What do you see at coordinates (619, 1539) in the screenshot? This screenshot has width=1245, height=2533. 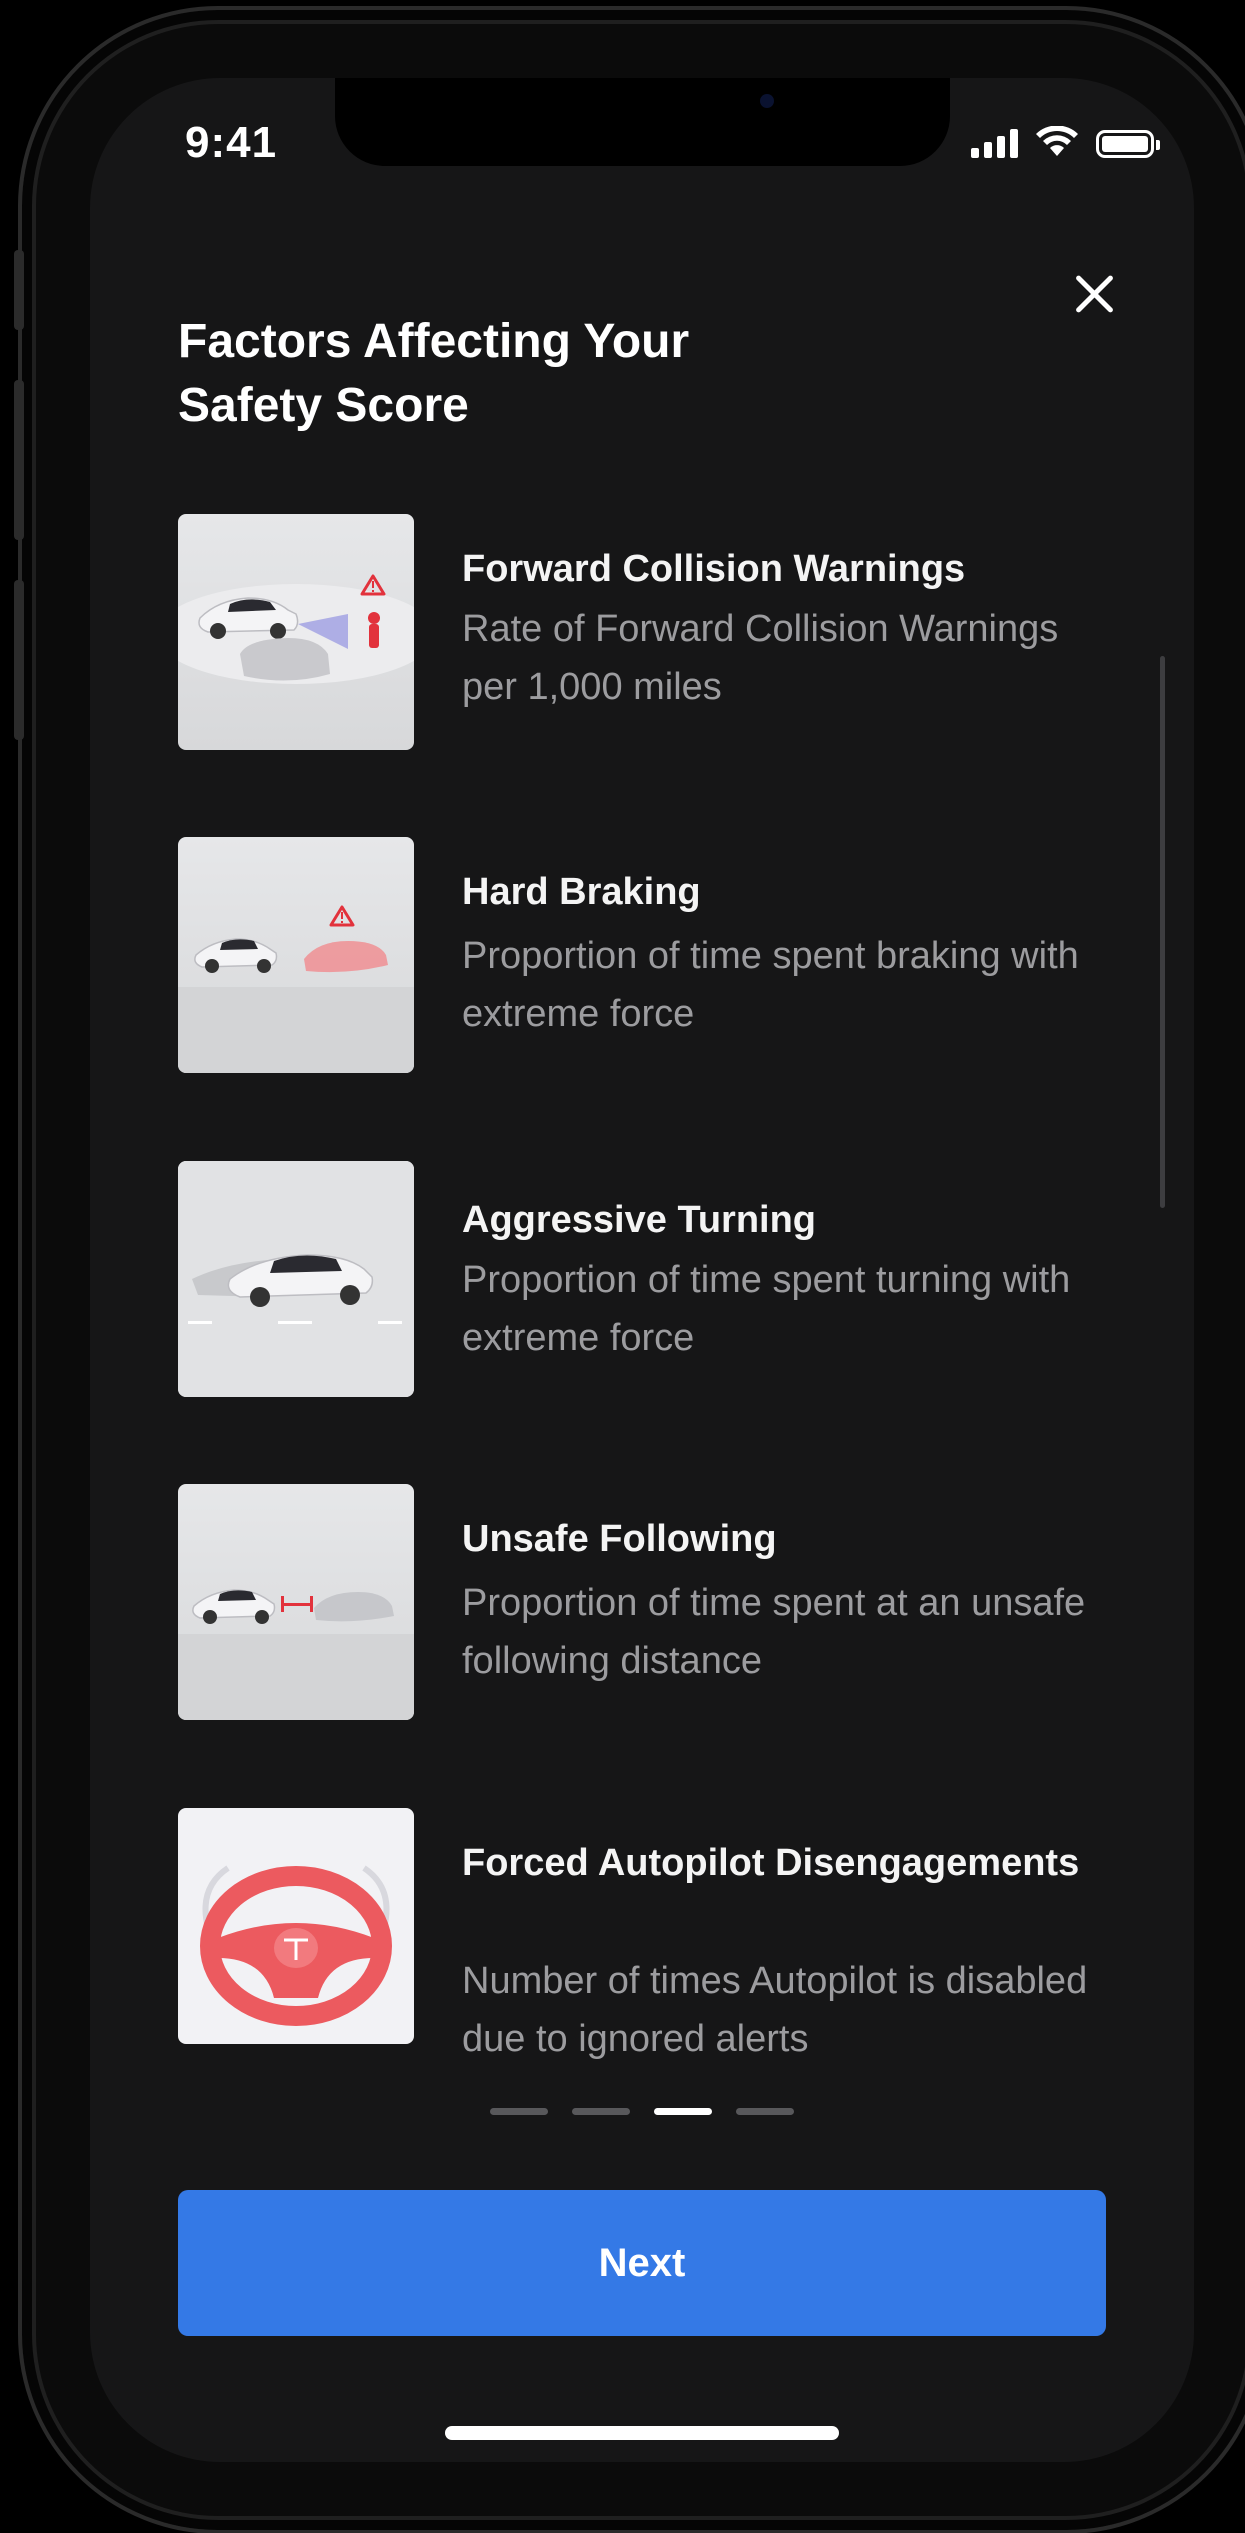 I see `factor-title: Unsafe Following` at bounding box center [619, 1539].